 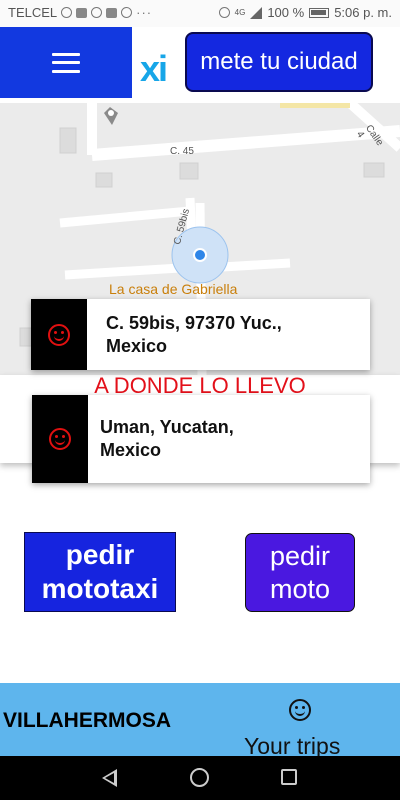 I want to click on origin-address: C. 59bis, 97370 Yuc., Mexico, so click(x=194, y=334).